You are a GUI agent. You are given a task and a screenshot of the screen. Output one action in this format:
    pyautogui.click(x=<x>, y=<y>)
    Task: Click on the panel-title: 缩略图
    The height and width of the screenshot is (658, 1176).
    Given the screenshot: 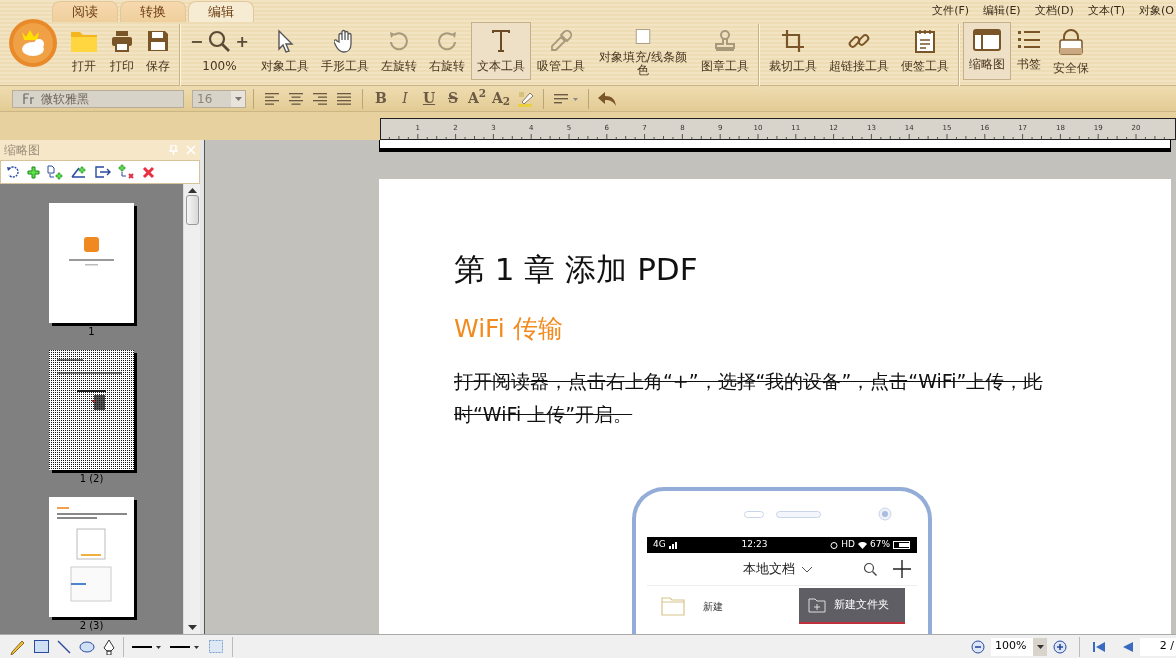 What is the action you would take?
    pyautogui.click(x=22, y=150)
    